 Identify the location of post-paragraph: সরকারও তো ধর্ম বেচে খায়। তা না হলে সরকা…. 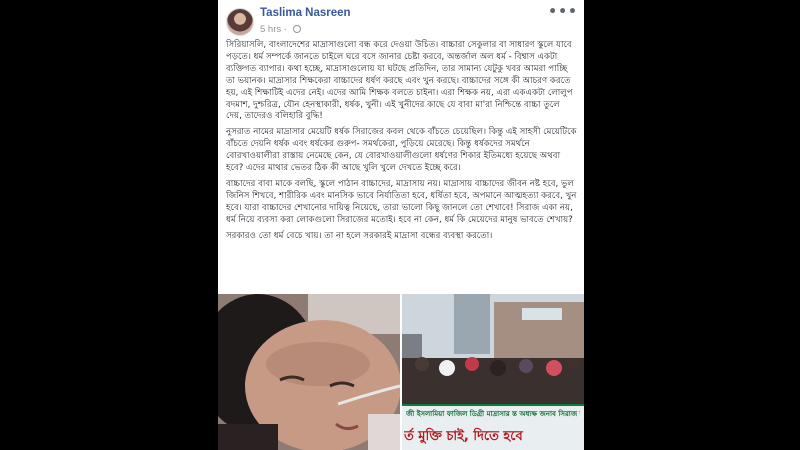
(359, 235).